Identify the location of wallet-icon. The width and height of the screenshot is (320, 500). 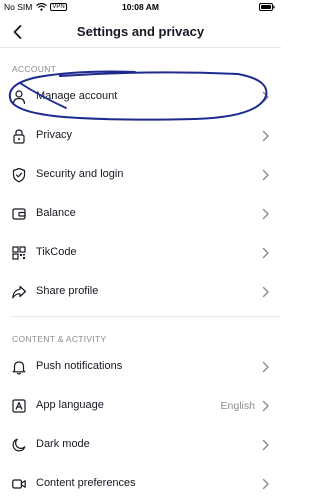
(19, 214).